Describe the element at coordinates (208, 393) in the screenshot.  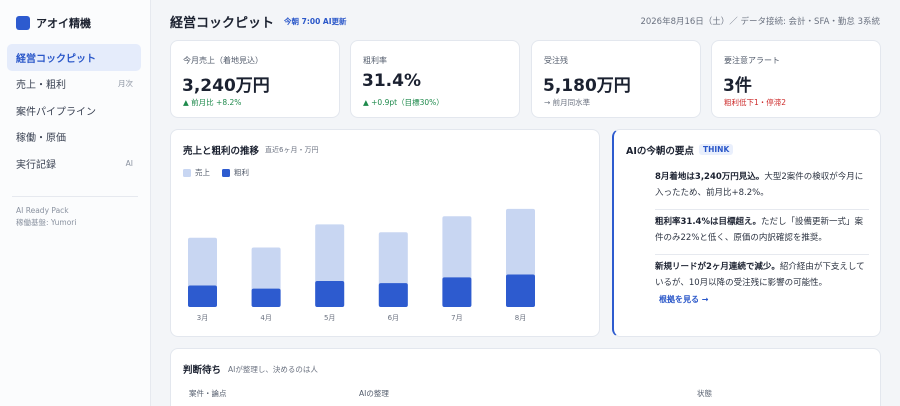
I see `column-header-case: 案件・論点` at that location.